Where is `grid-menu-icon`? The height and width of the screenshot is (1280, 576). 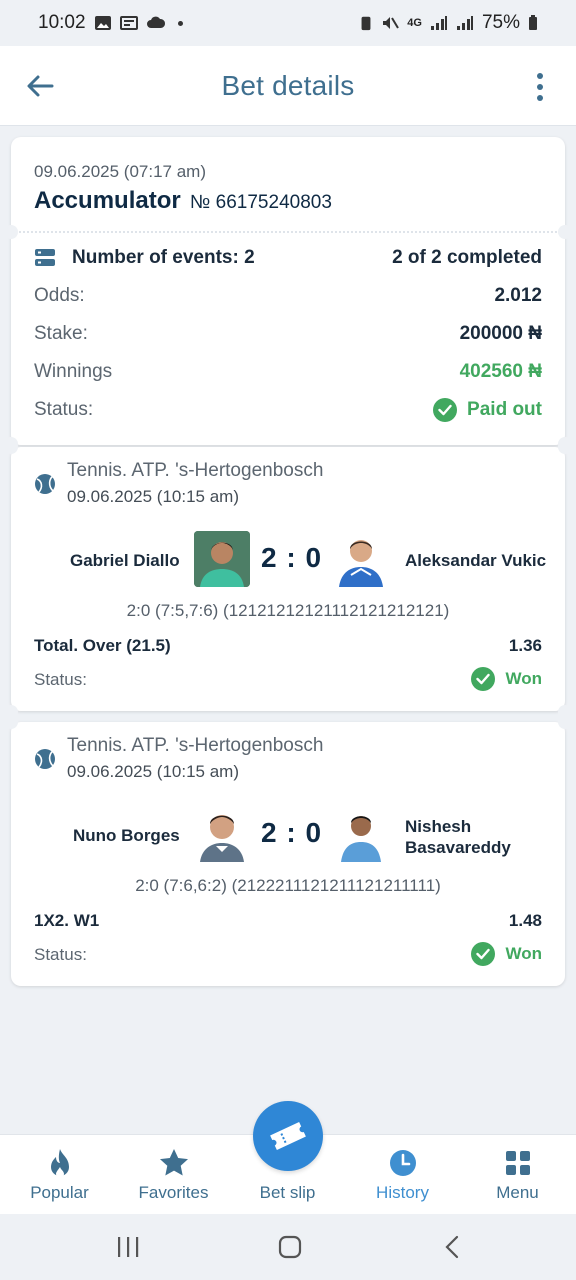
grid-menu-icon is located at coordinates (517, 1163).